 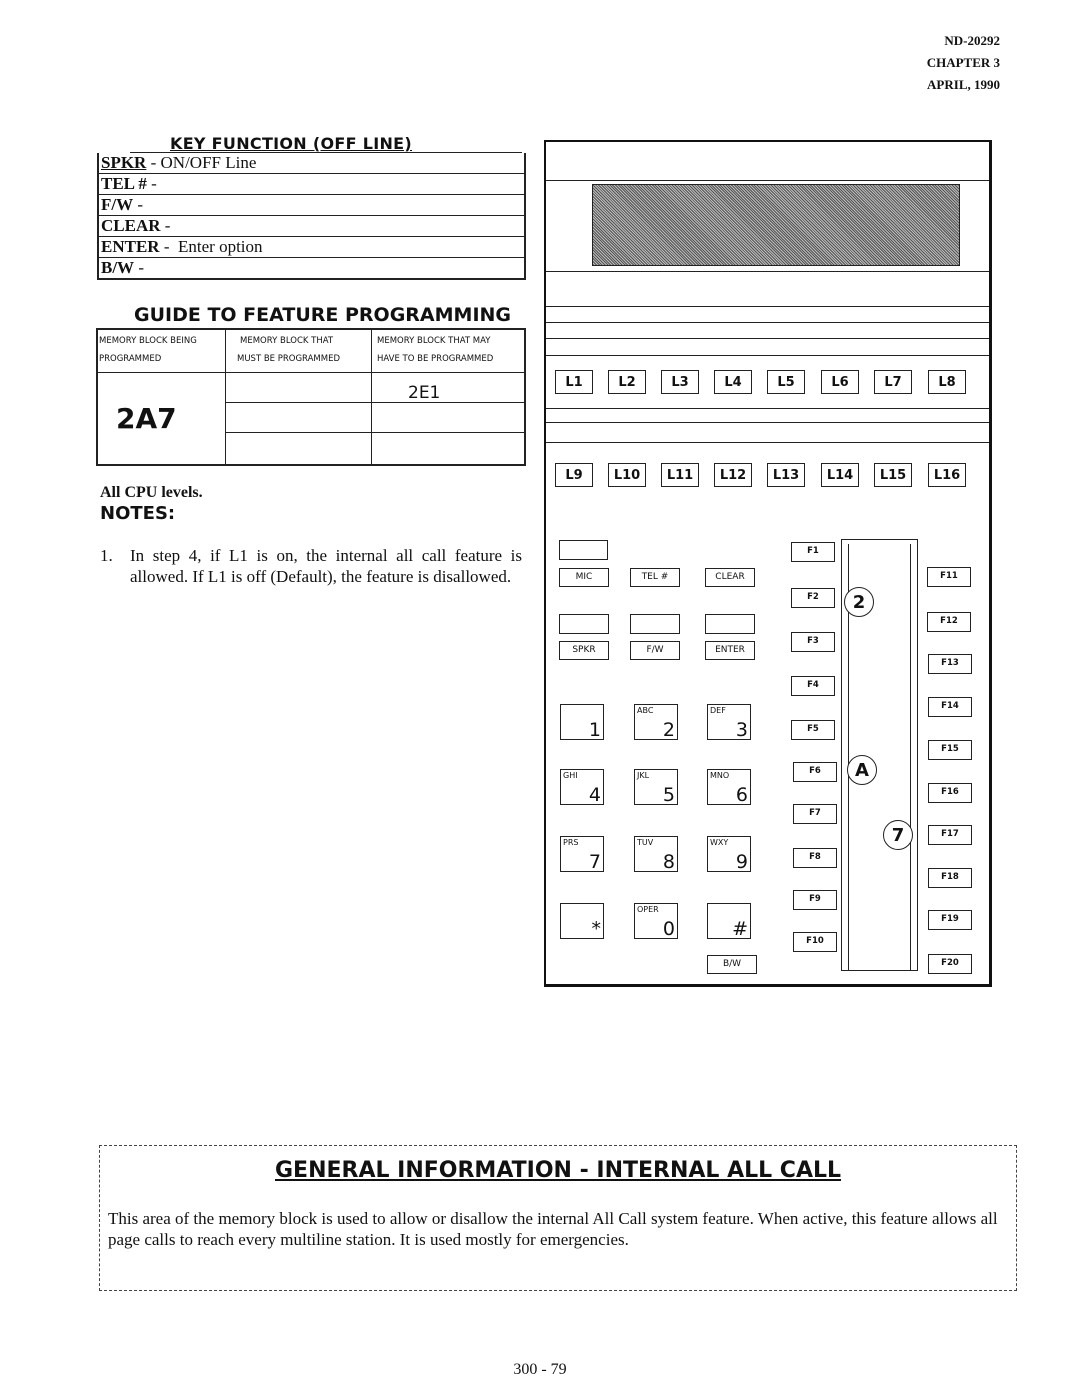 I want to click on step-marker-a: A, so click(x=862, y=770).